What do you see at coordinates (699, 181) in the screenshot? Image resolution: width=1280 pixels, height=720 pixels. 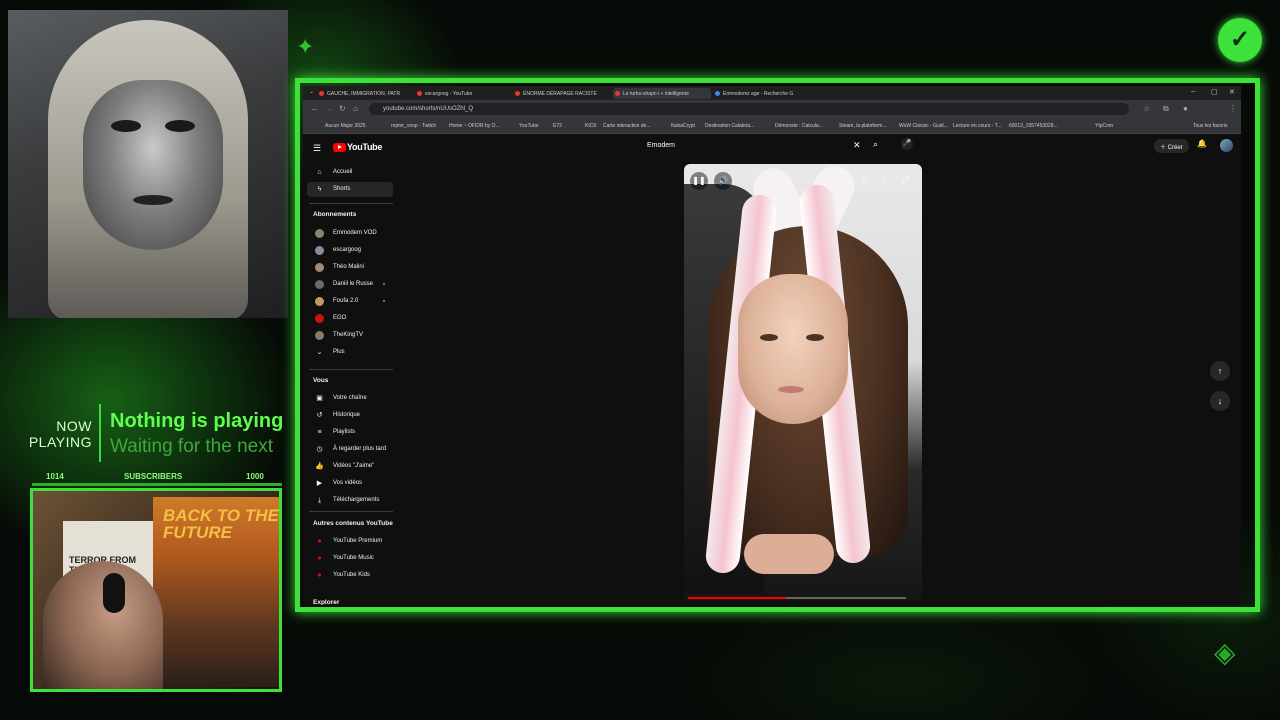 I see `pause-icon: ❚❚` at bounding box center [699, 181].